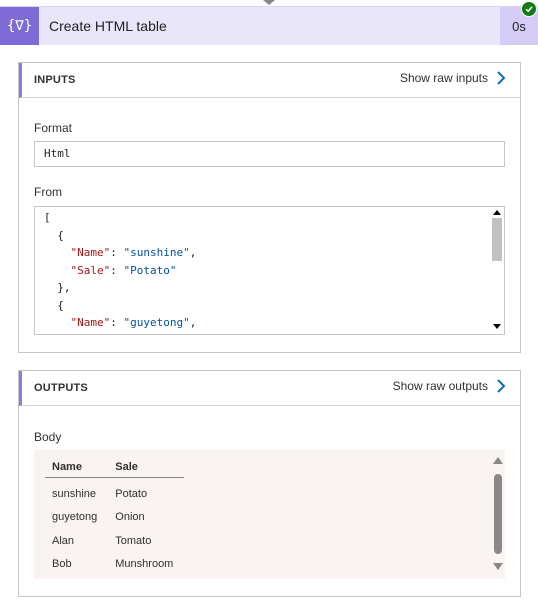  I want to click on show-raw-inputs-link: Show raw inputs, so click(453, 78).